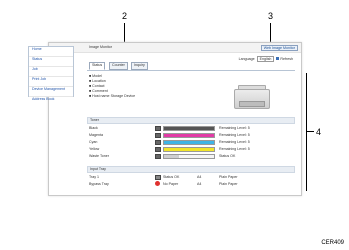  I want to click on tab-counter: Counter, so click(118, 66).